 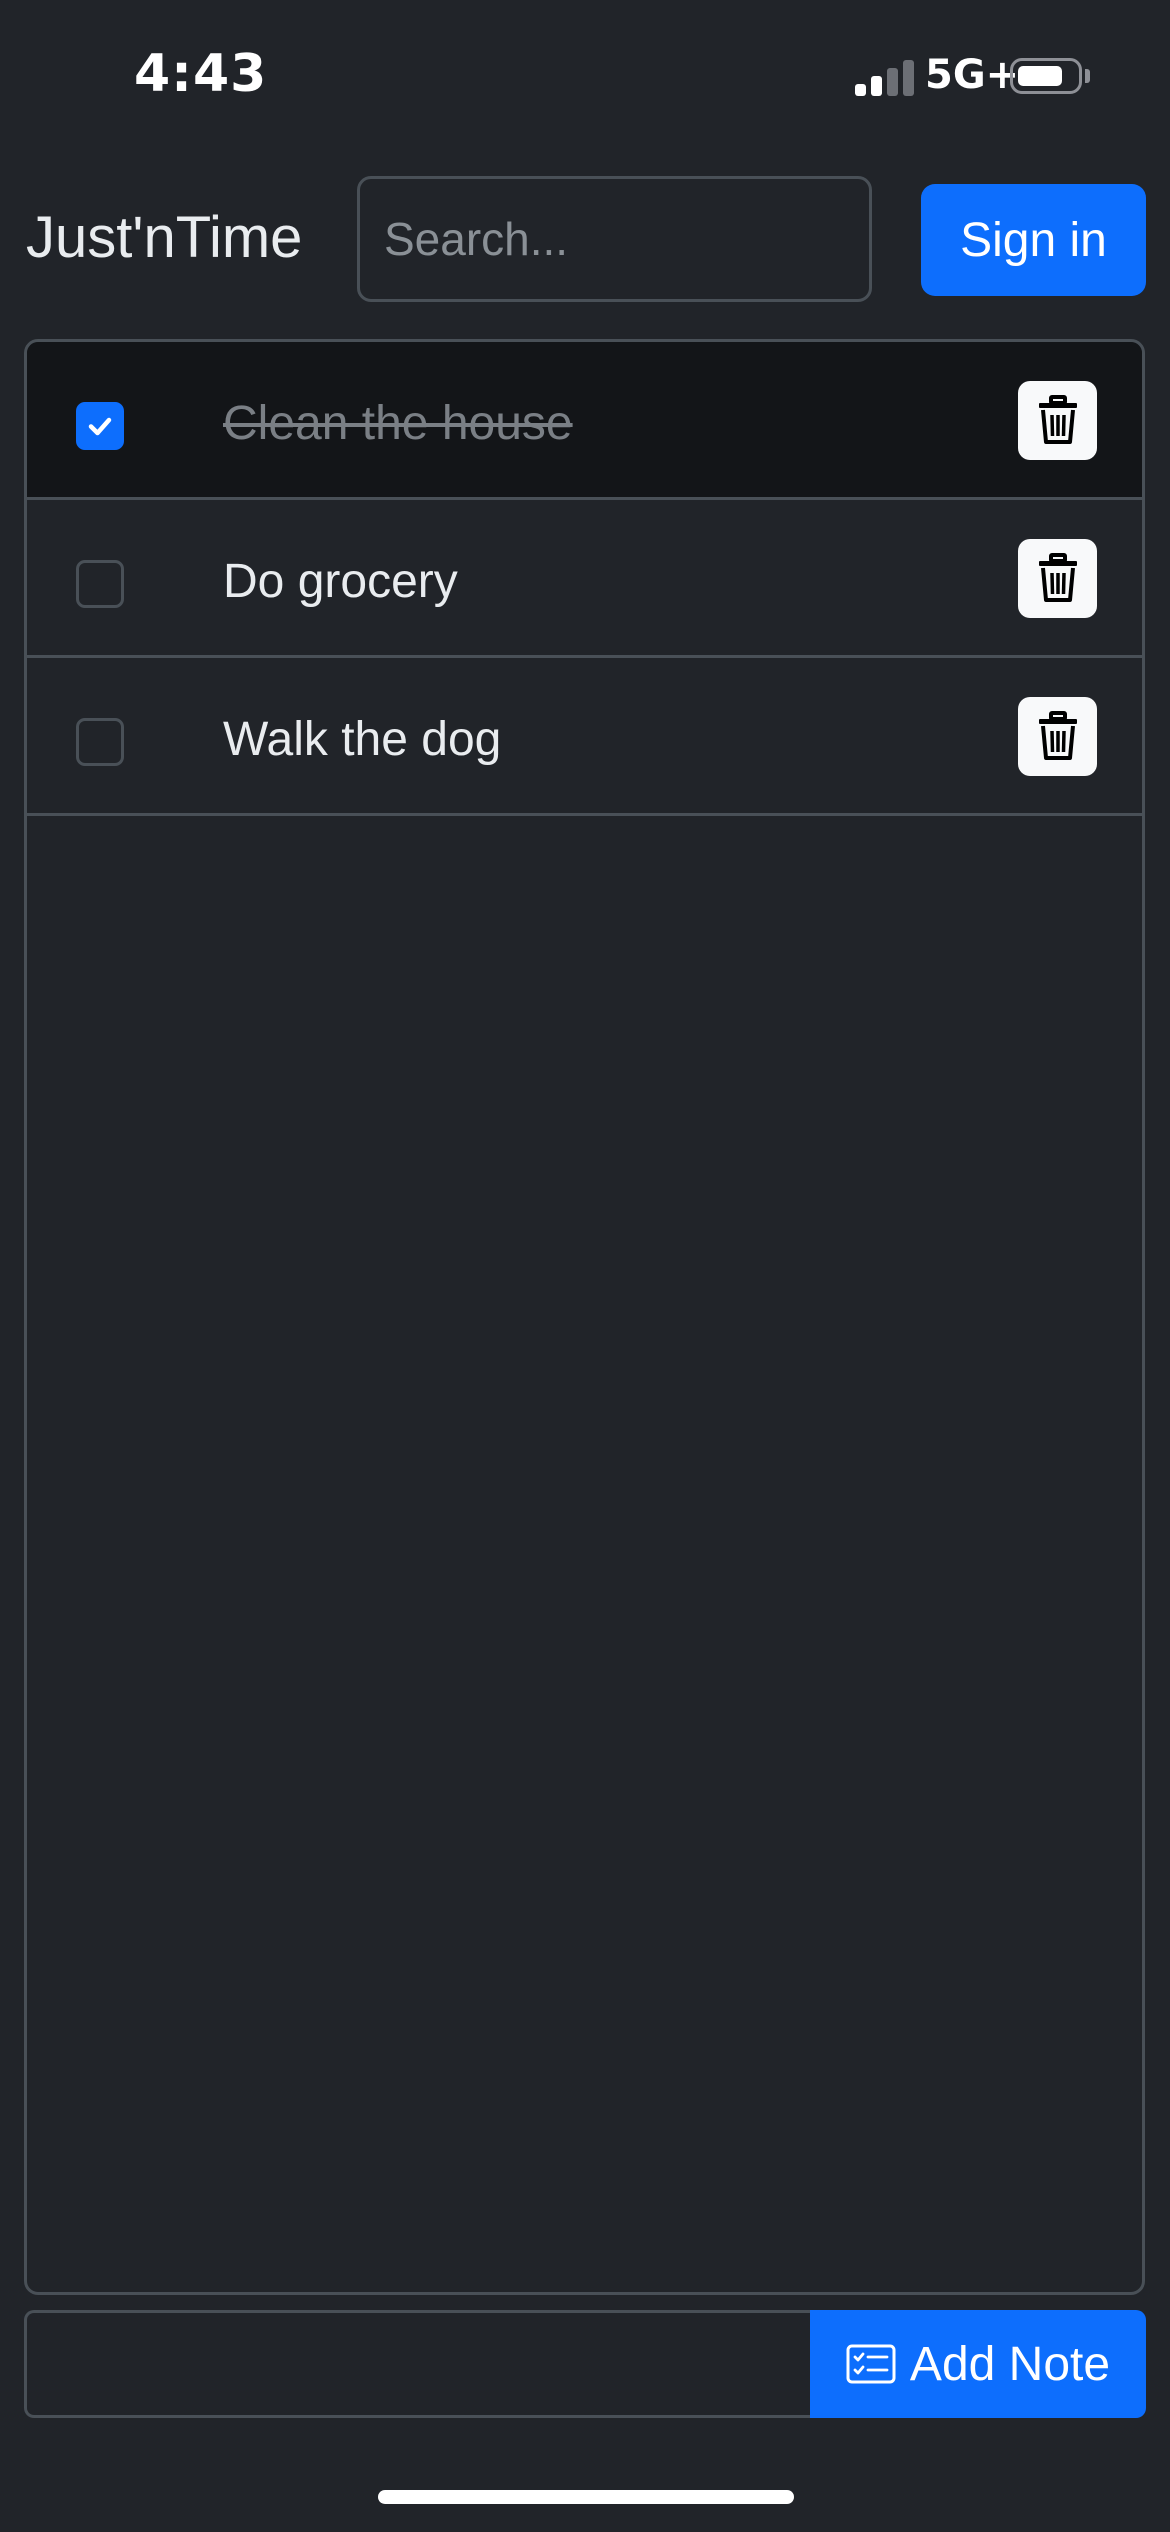 I want to click on todo-text: Walk the dog, so click(x=362, y=739).